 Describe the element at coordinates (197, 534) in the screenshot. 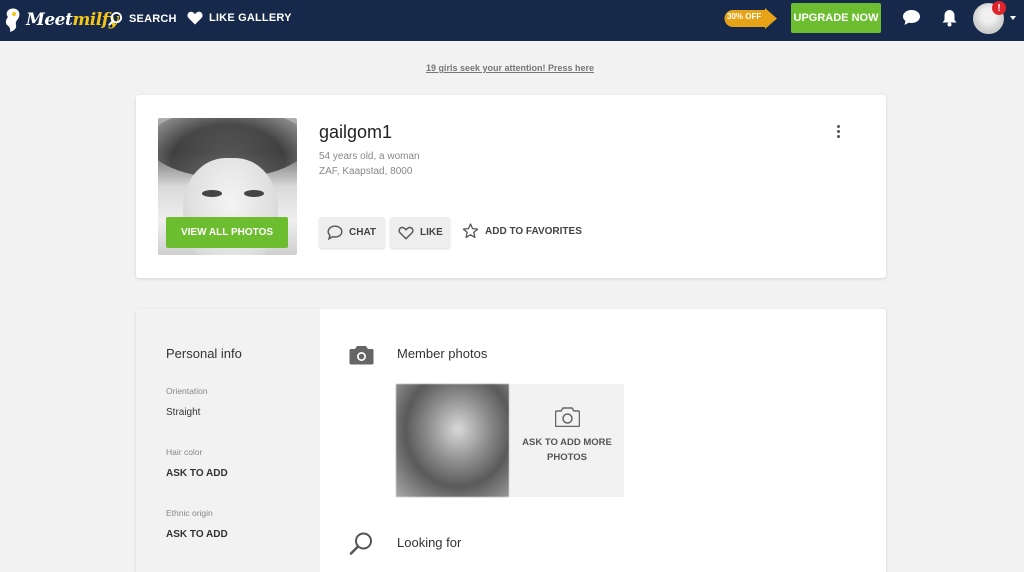

I see `ethnic-origin-value: ASK TO ADD` at that location.